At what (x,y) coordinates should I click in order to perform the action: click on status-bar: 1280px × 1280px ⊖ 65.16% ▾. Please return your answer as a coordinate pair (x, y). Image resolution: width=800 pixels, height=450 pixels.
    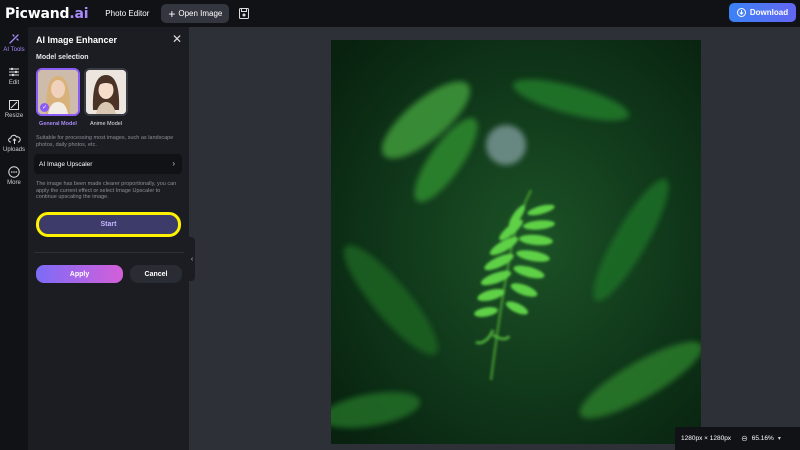
    Looking at the image, I should click on (737, 438).